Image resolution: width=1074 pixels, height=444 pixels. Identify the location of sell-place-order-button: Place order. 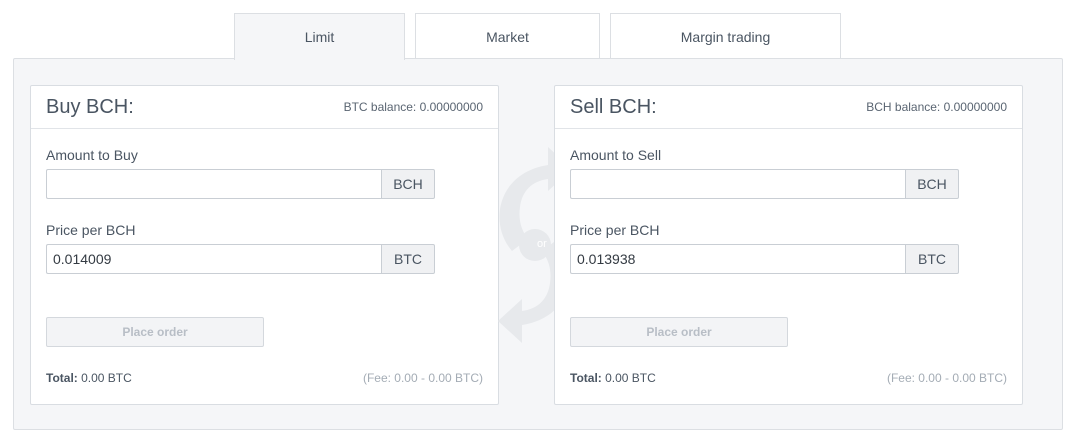
(679, 332).